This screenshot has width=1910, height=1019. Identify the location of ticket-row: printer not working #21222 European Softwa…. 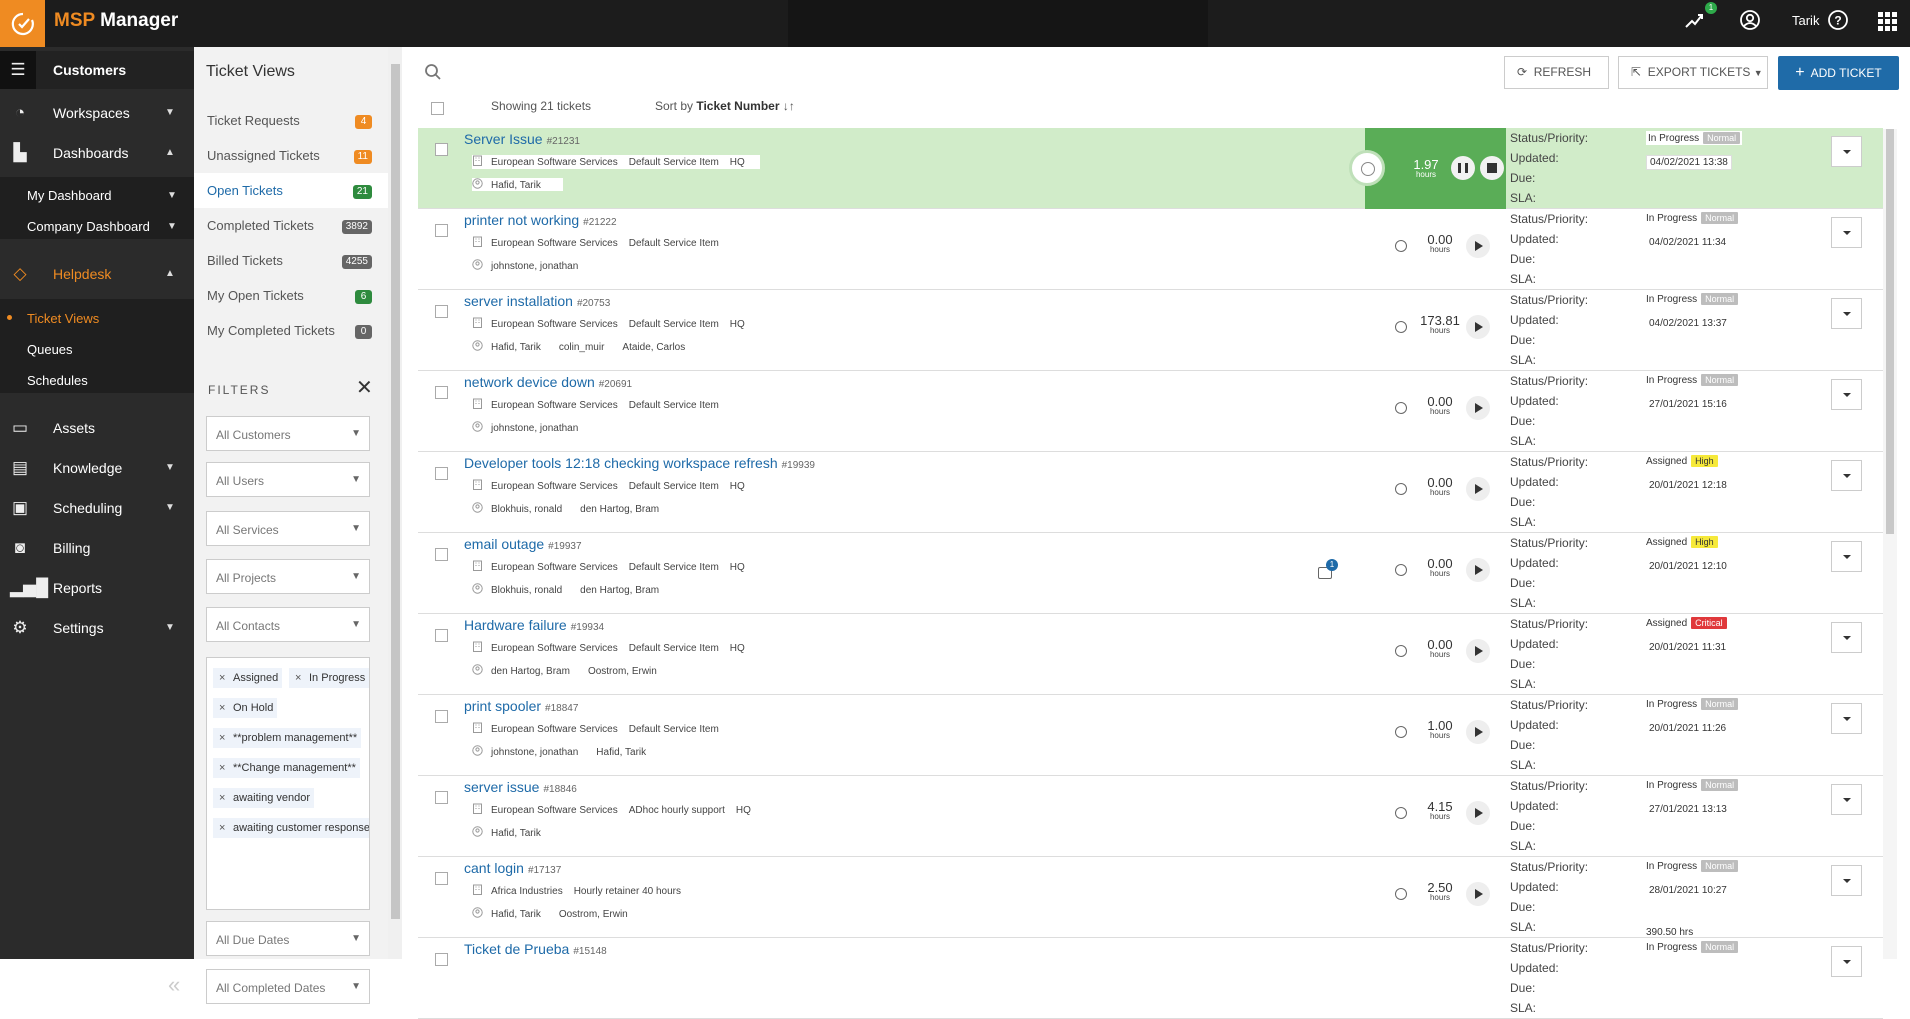
(1150, 249).